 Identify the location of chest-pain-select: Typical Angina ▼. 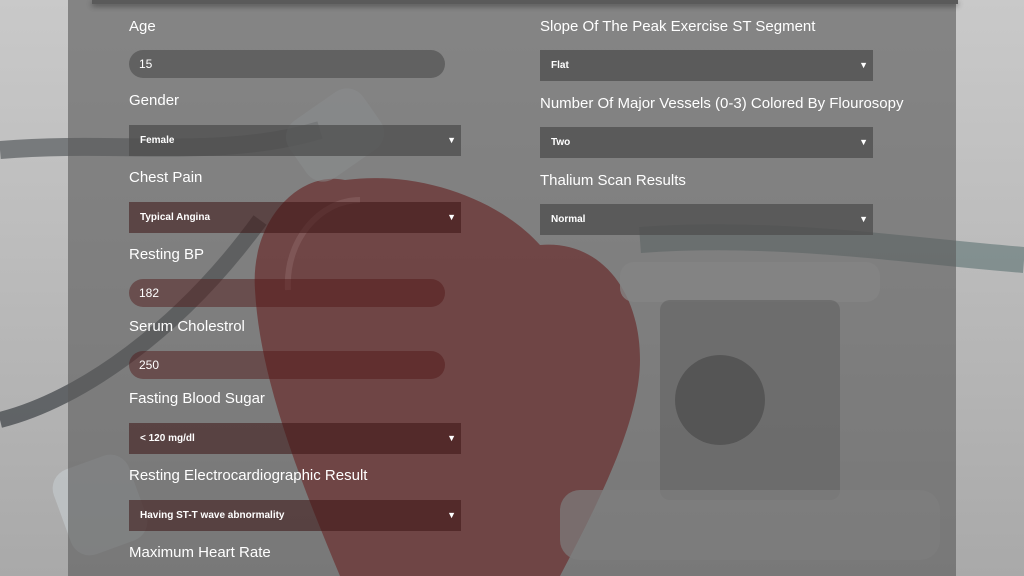
(295, 217).